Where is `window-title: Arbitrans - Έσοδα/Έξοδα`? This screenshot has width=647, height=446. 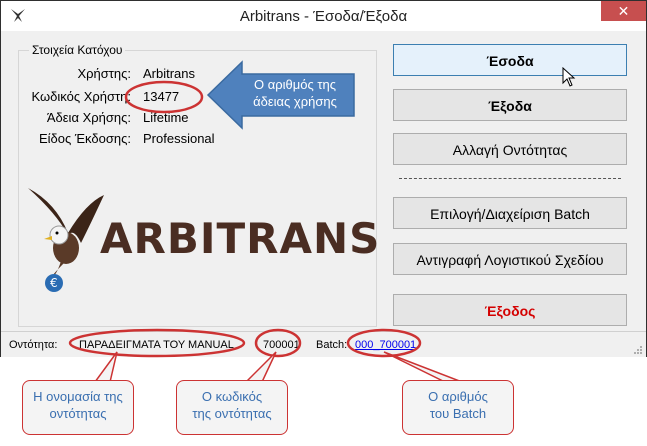
window-title: Arbitrans - Έσοδα/Έξοδα is located at coordinates (323, 16).